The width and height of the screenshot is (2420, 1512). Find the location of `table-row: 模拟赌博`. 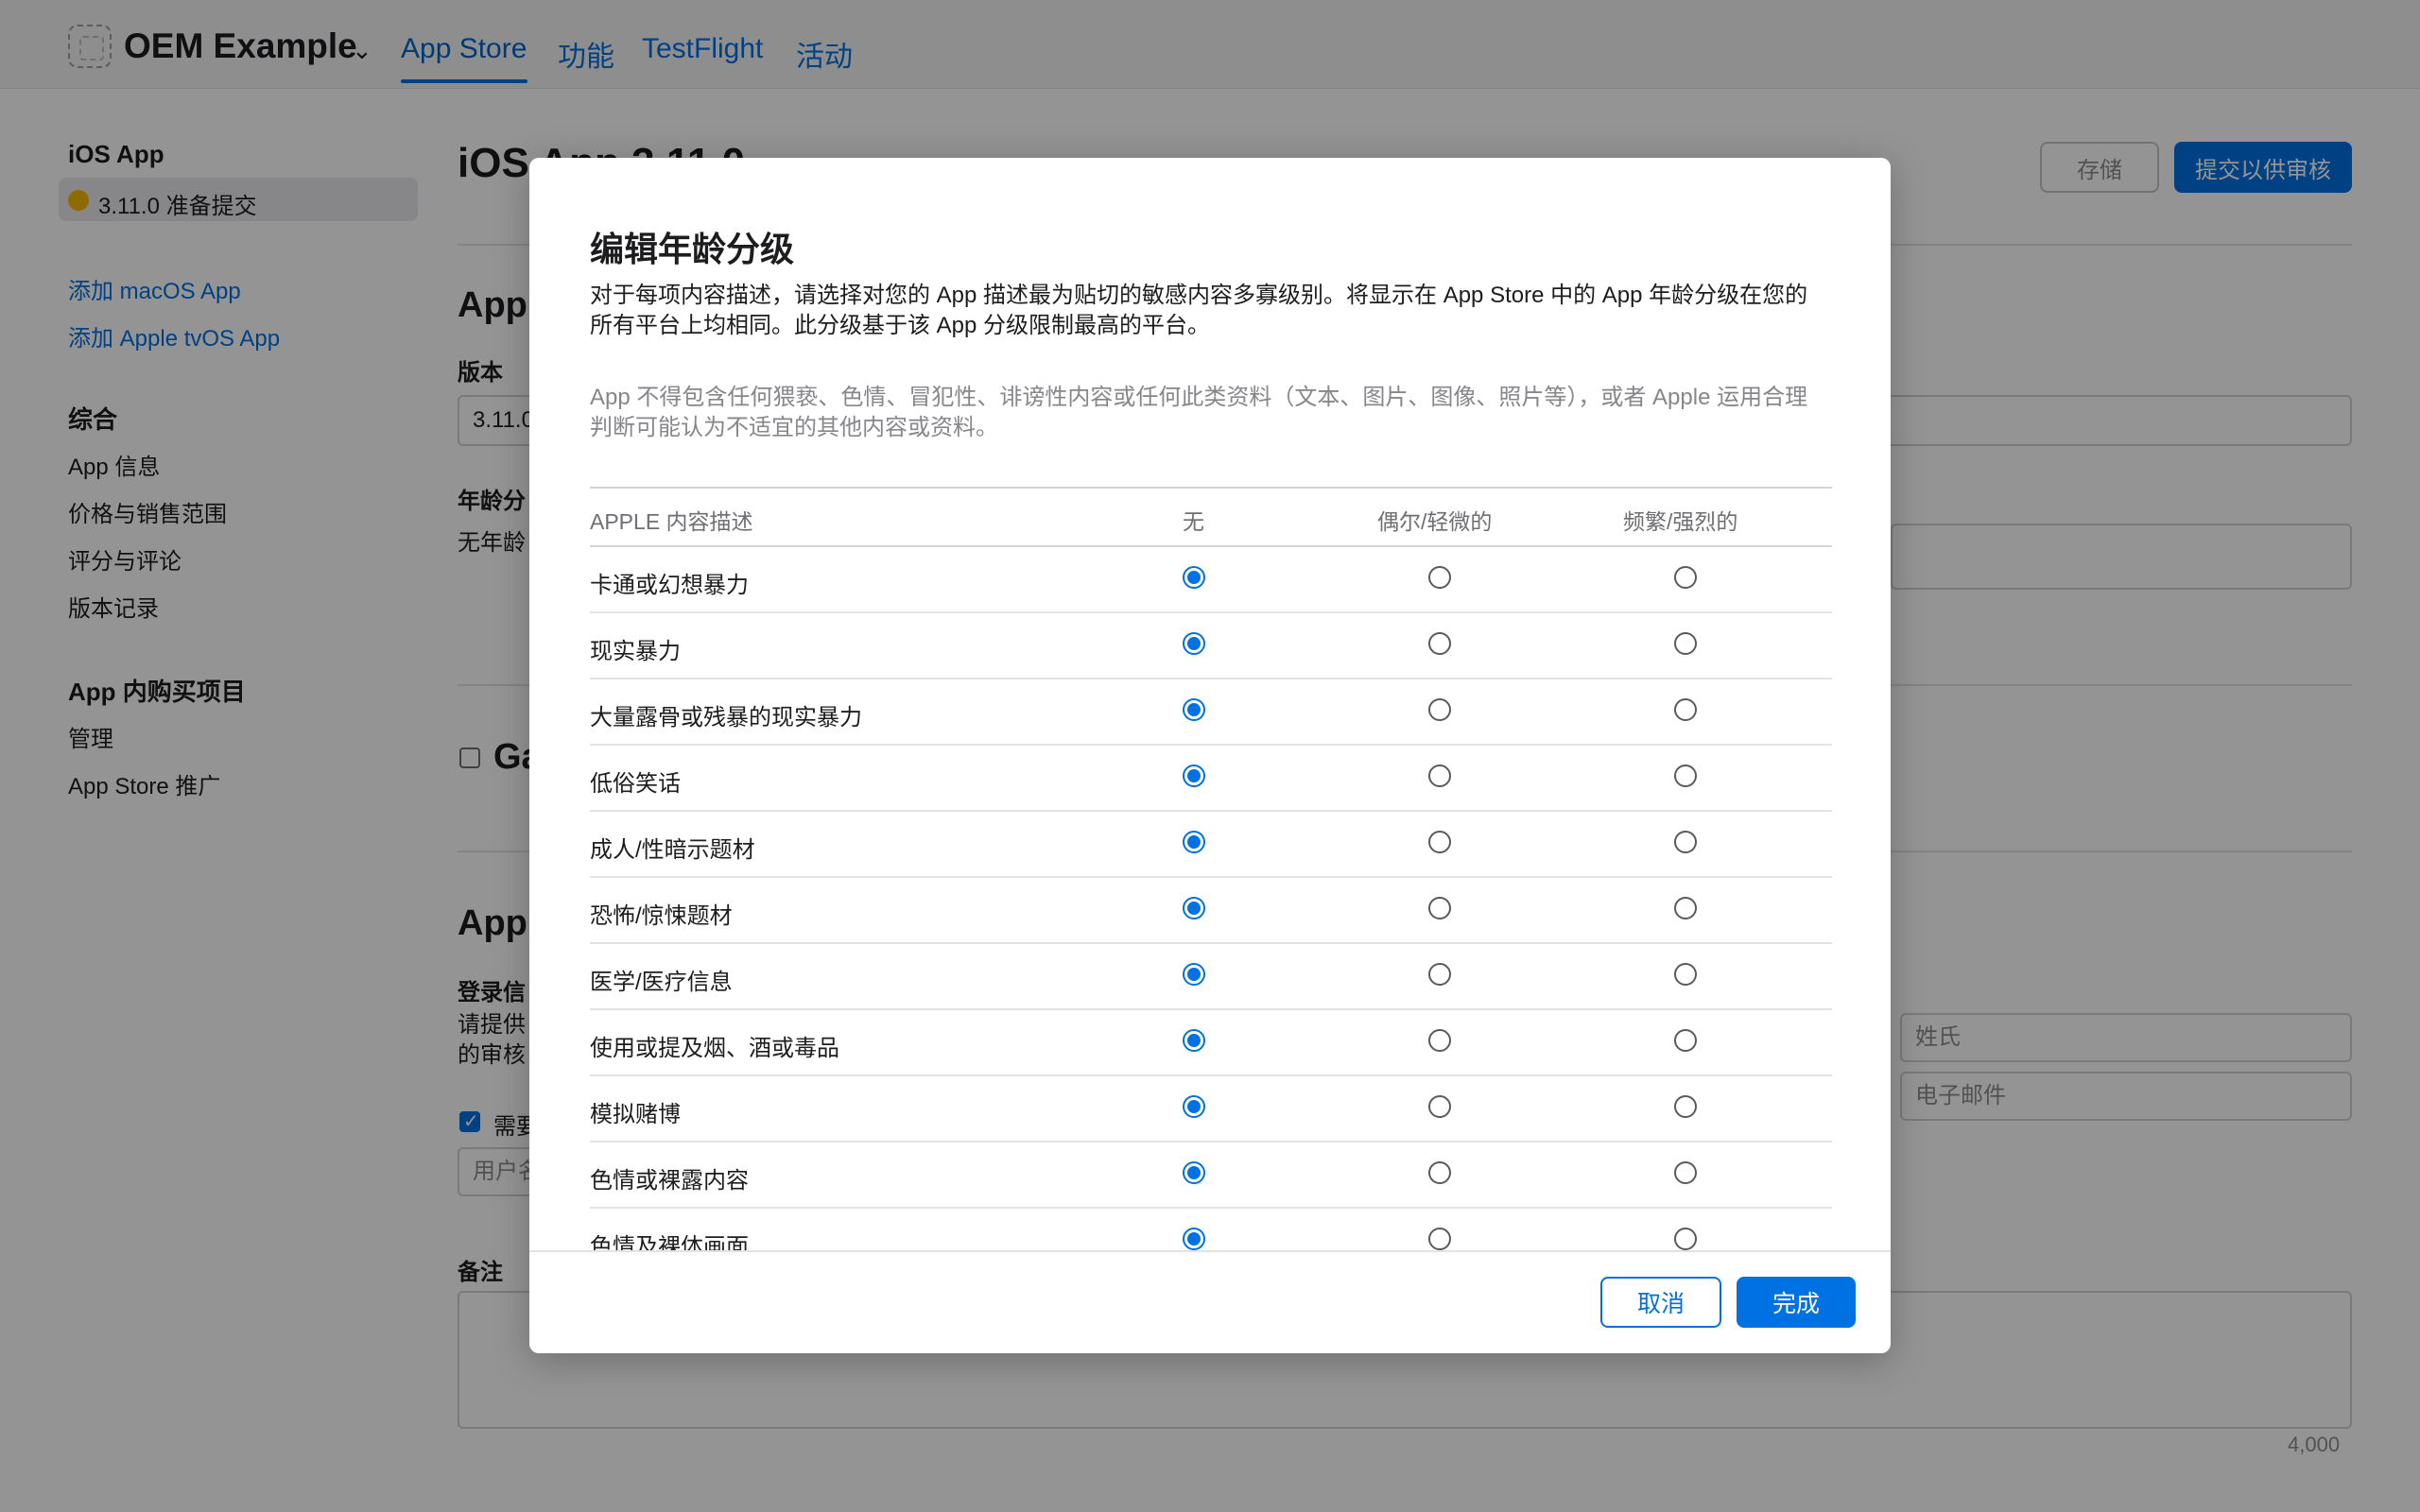

table-row: 模拟赌博 is located at coordinates (1211, 1109).